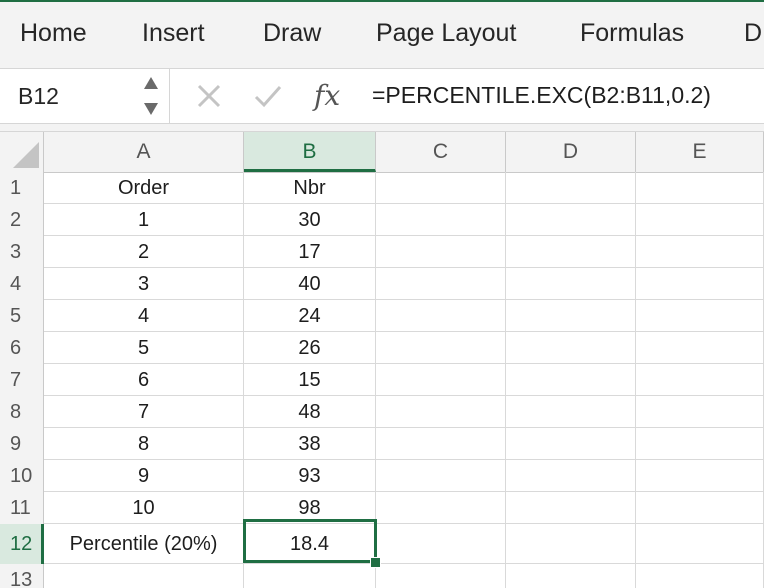  What do you see at coordinates (310, 220) in the screenshot?
I see `cell-b2: 30` at bounding box center [310, 220].